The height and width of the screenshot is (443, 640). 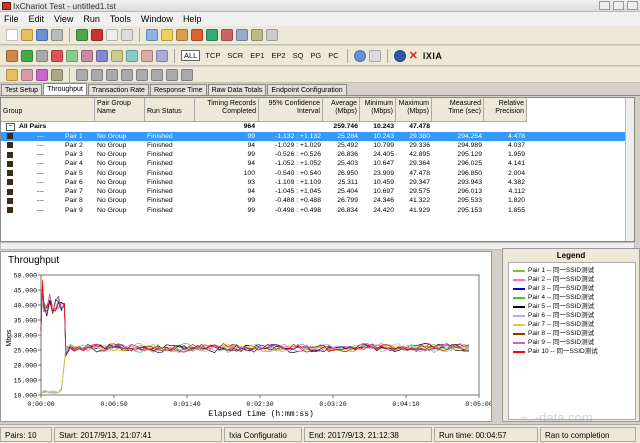 I want to click on graph-icon, so click(x=87, y=55).